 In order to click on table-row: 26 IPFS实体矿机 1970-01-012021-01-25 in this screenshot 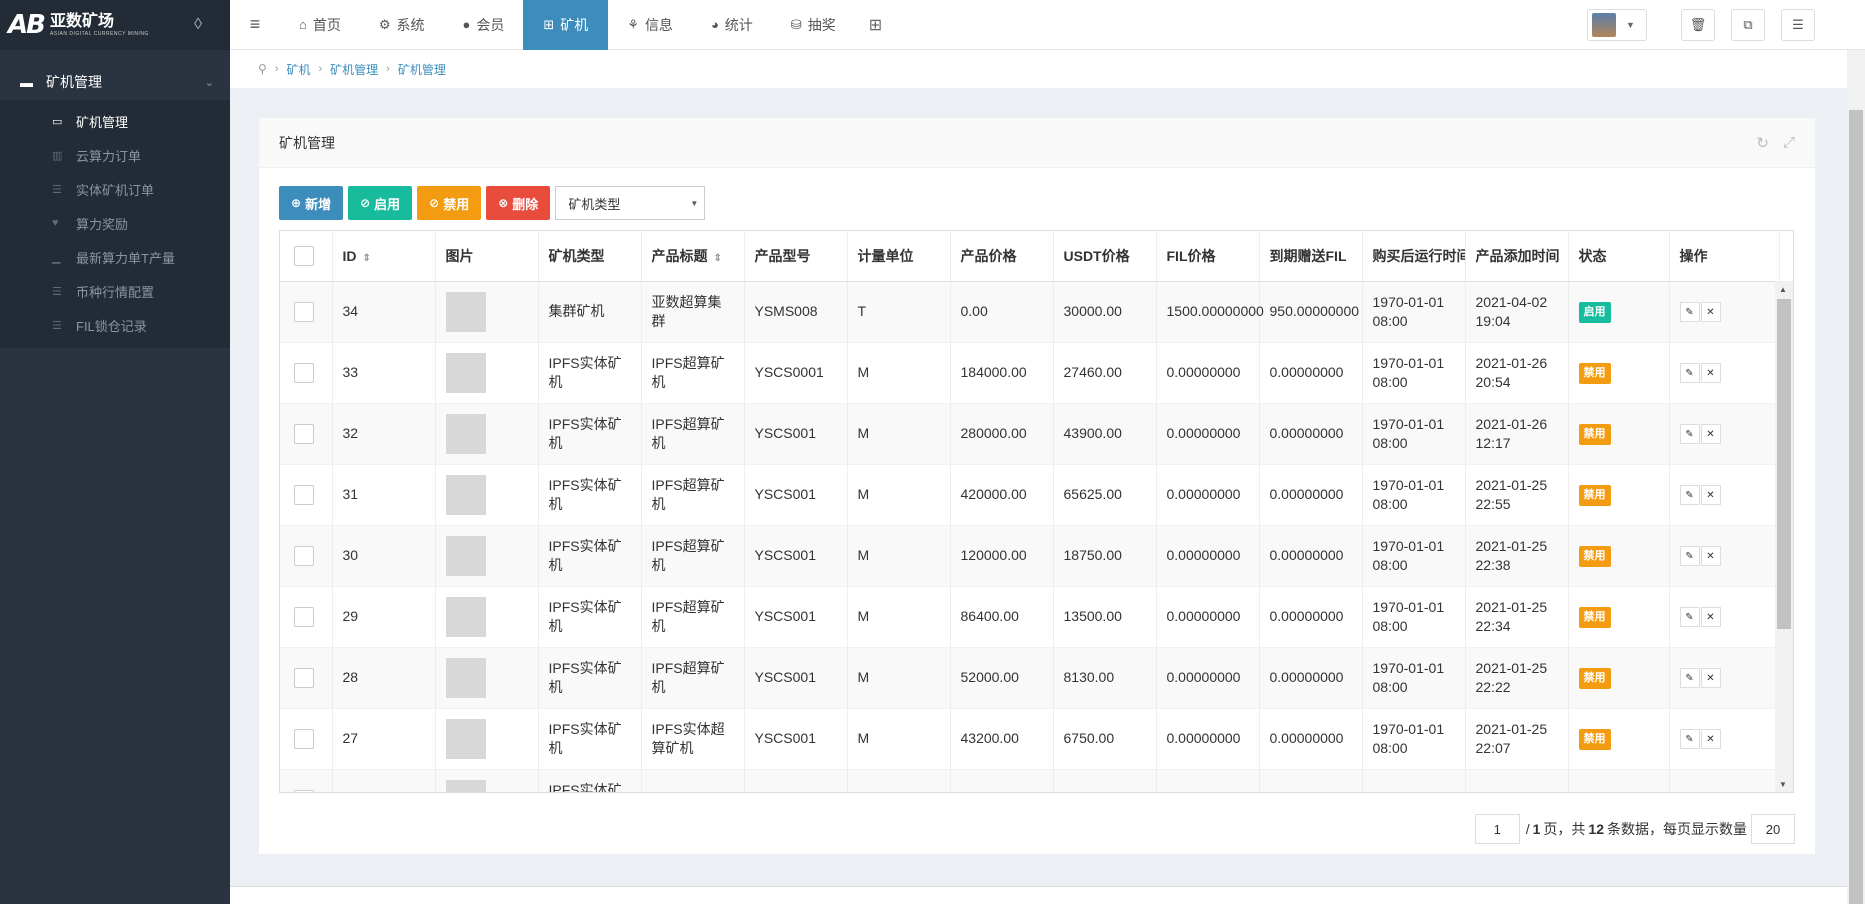, I will do `click(1030, 780)`.